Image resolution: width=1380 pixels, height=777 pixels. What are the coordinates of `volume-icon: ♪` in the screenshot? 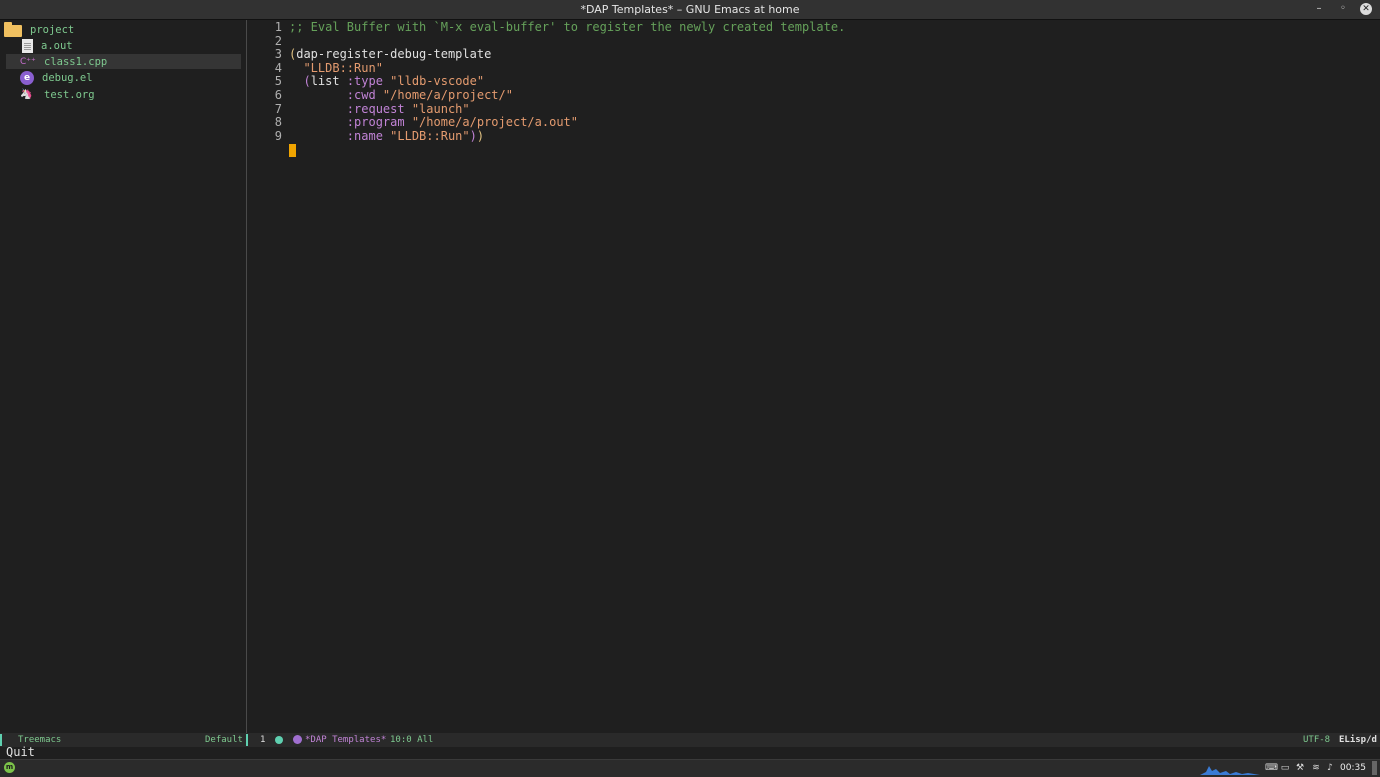 It's located at (1330, 768).